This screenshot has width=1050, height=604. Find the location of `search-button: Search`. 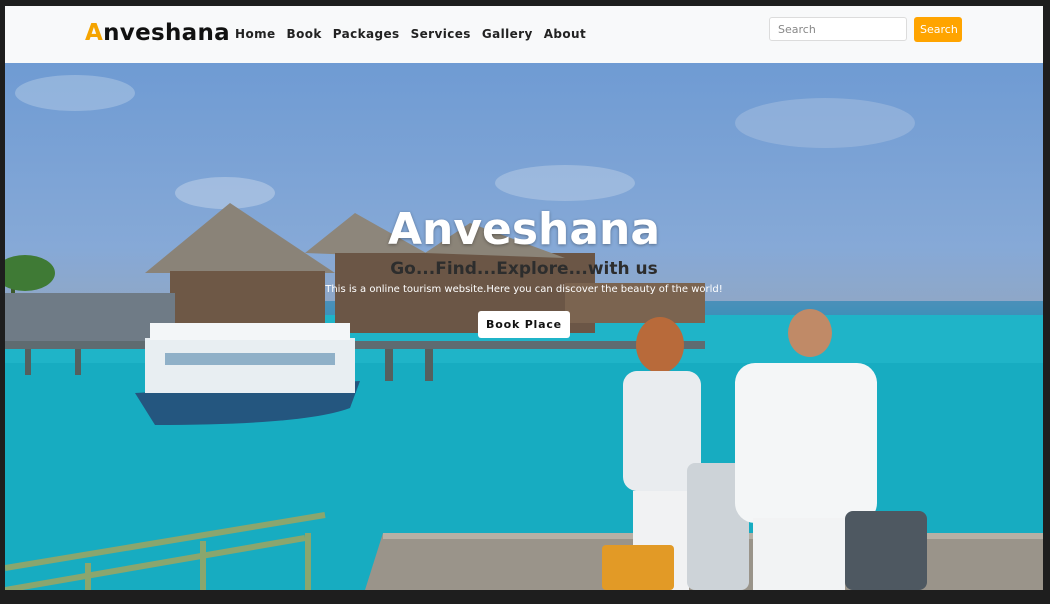

search-button: Search is located at coordinates (938, 29).